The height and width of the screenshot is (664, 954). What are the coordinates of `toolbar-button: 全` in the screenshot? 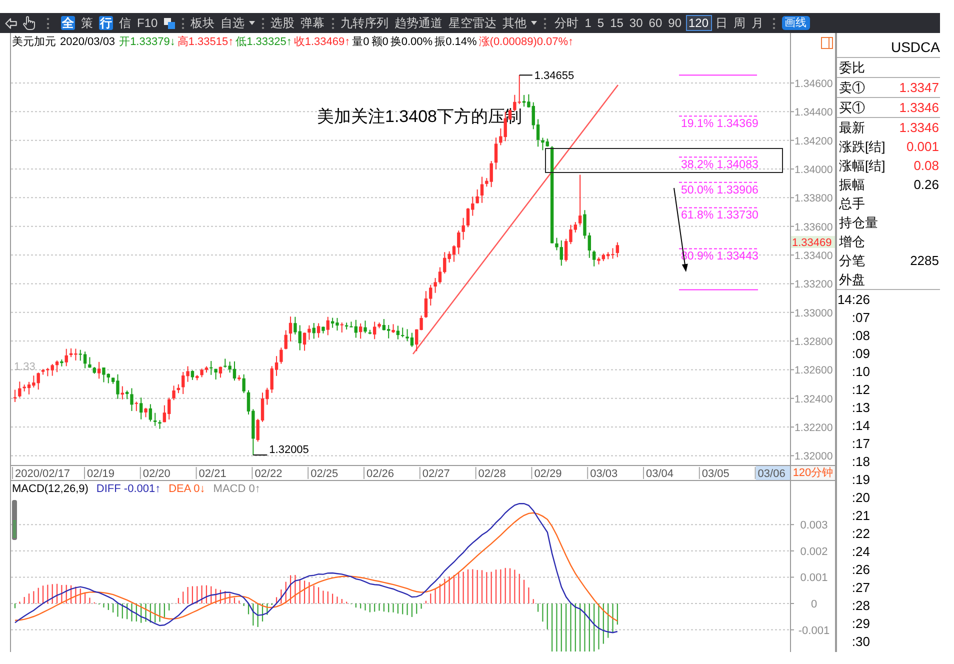 It's located at (68, 23).